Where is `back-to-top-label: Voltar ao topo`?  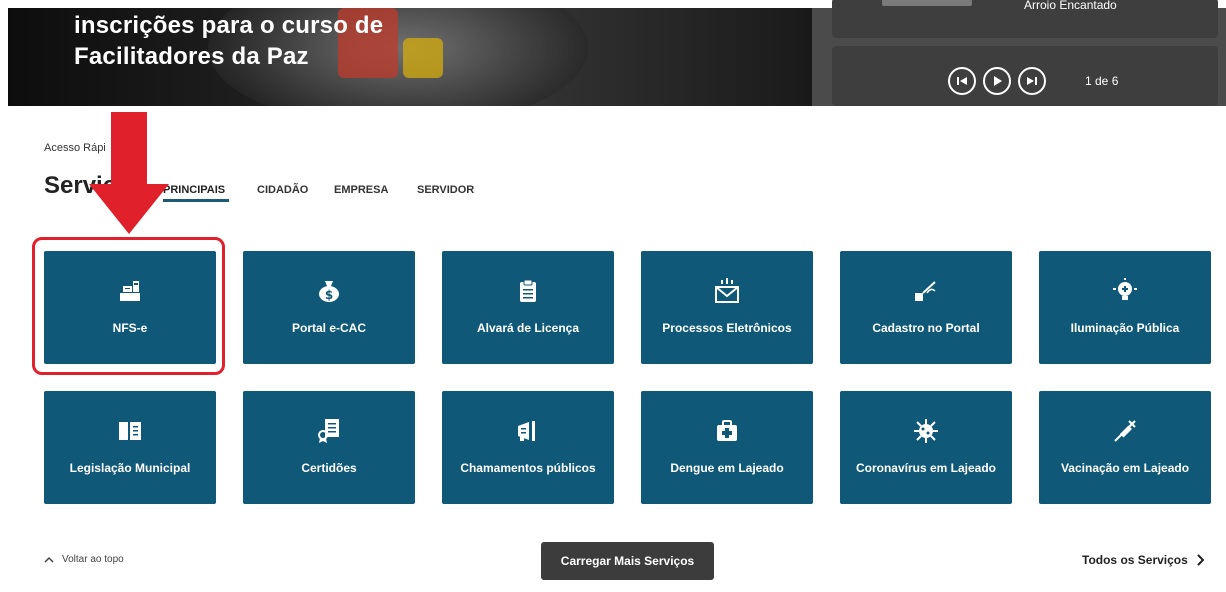
back-to-top-label: Voltar ao topo is located at coordinates (93, 559).